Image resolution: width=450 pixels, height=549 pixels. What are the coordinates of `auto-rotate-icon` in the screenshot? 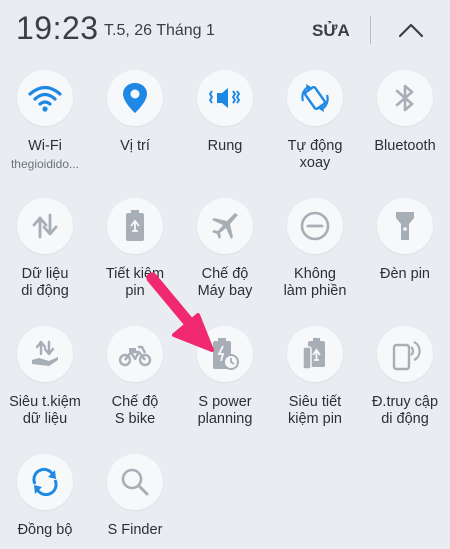 It's located at (315, 98).